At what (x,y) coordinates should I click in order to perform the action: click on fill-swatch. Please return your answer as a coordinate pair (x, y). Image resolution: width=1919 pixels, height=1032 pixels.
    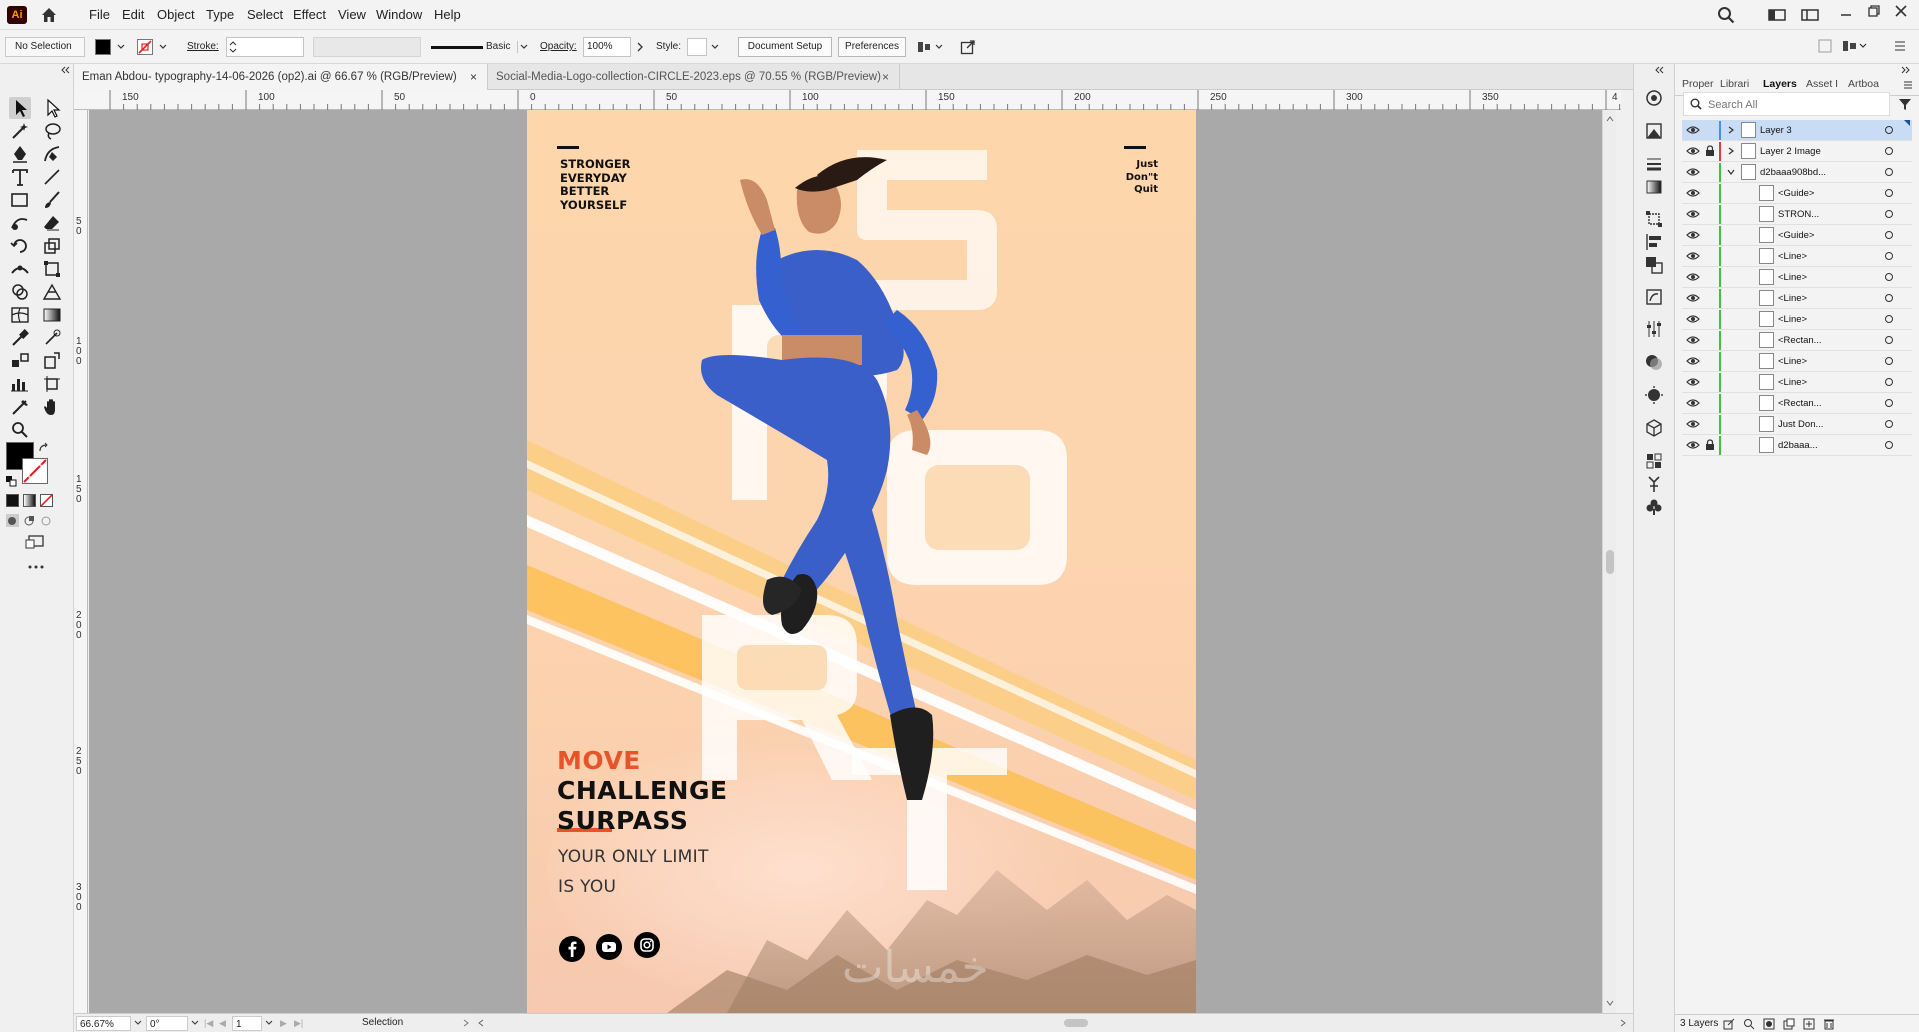
    Looking at the image, I should click on (103, 47).